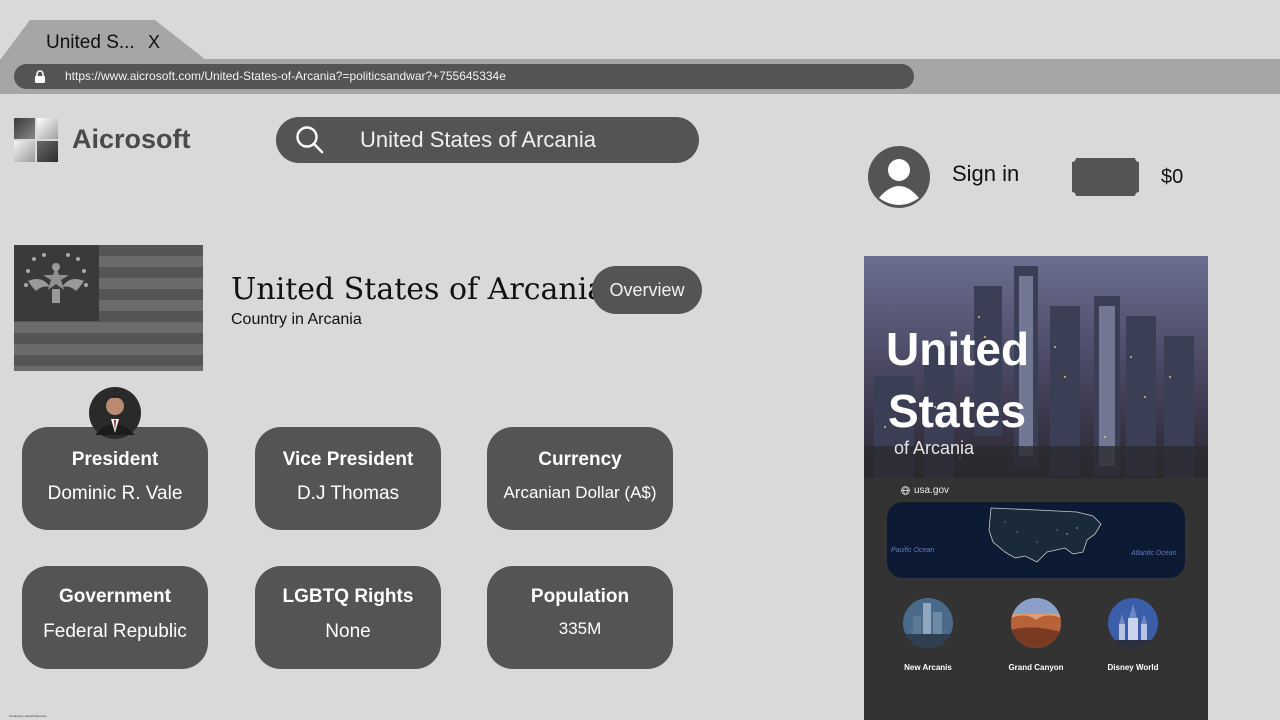 This screenshot has height=720, width=1280. Describe the element at coordinates (36, 140) in the screenshot. I see `logo-mark-icon` at that location.